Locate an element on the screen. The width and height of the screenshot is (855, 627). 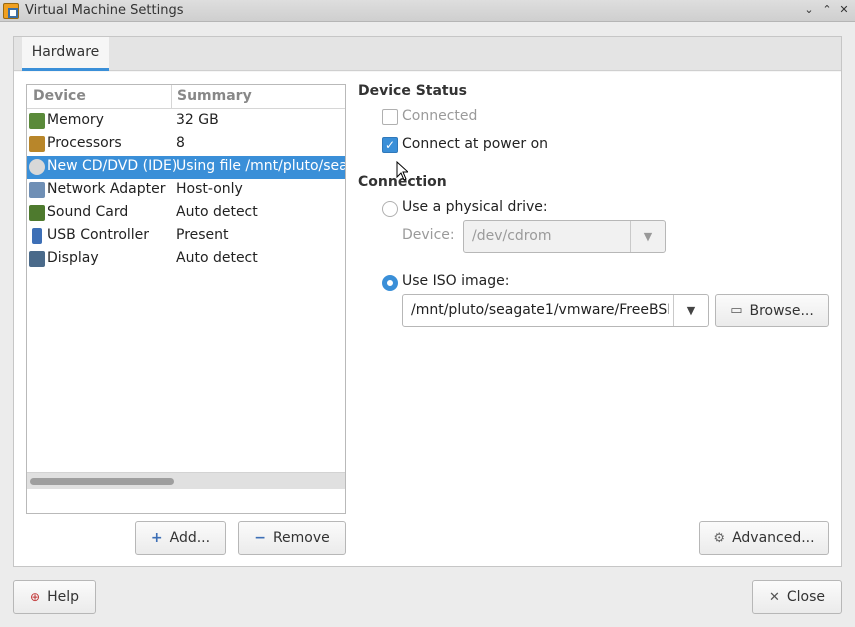
column-summary-header: Summary is located at coordinates (214, 96).